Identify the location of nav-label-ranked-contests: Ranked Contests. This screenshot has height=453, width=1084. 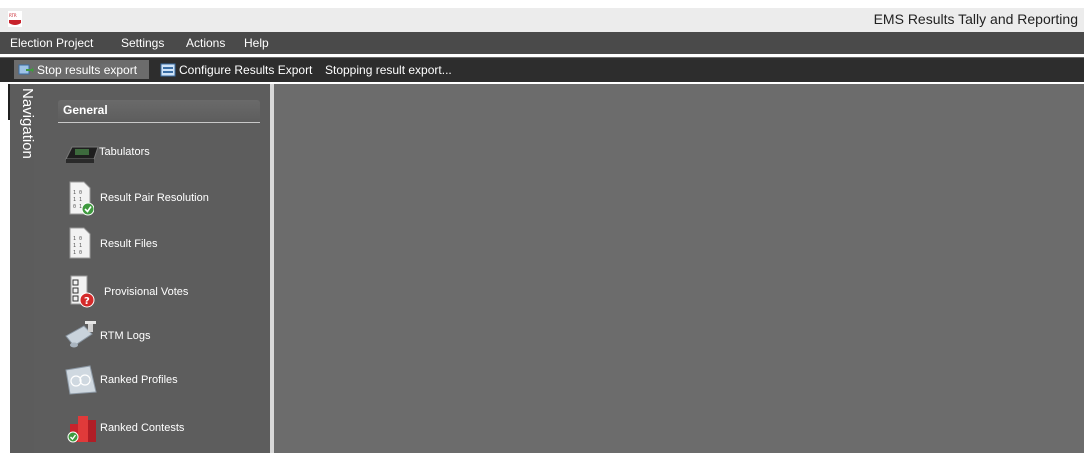
(142, 428).